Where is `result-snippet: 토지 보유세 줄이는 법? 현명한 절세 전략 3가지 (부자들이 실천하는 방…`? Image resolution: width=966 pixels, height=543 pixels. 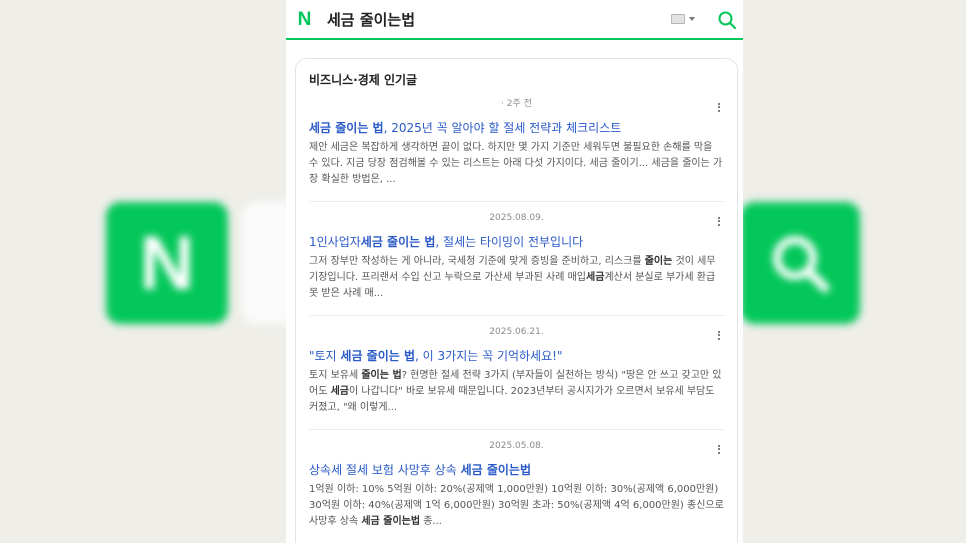
result-snippet: 토지 보유세 줄이는 법? 현명한 절세 전략 3가지 (부자들이 실천하는 방… is located at coordinates (515, 391).